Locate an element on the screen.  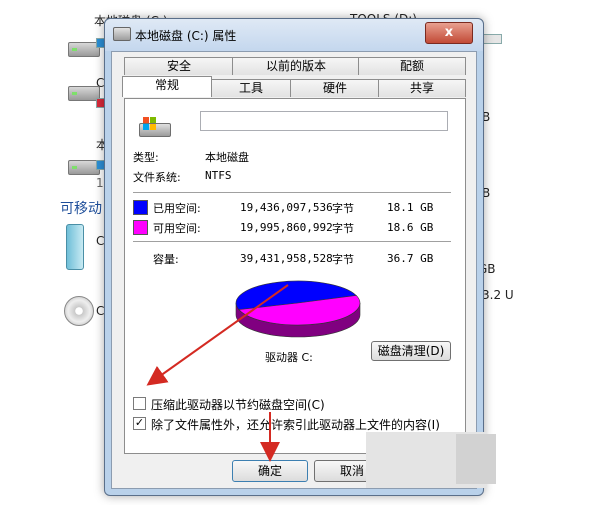
tab-general: 常规 is located at coordinates (167, 86).